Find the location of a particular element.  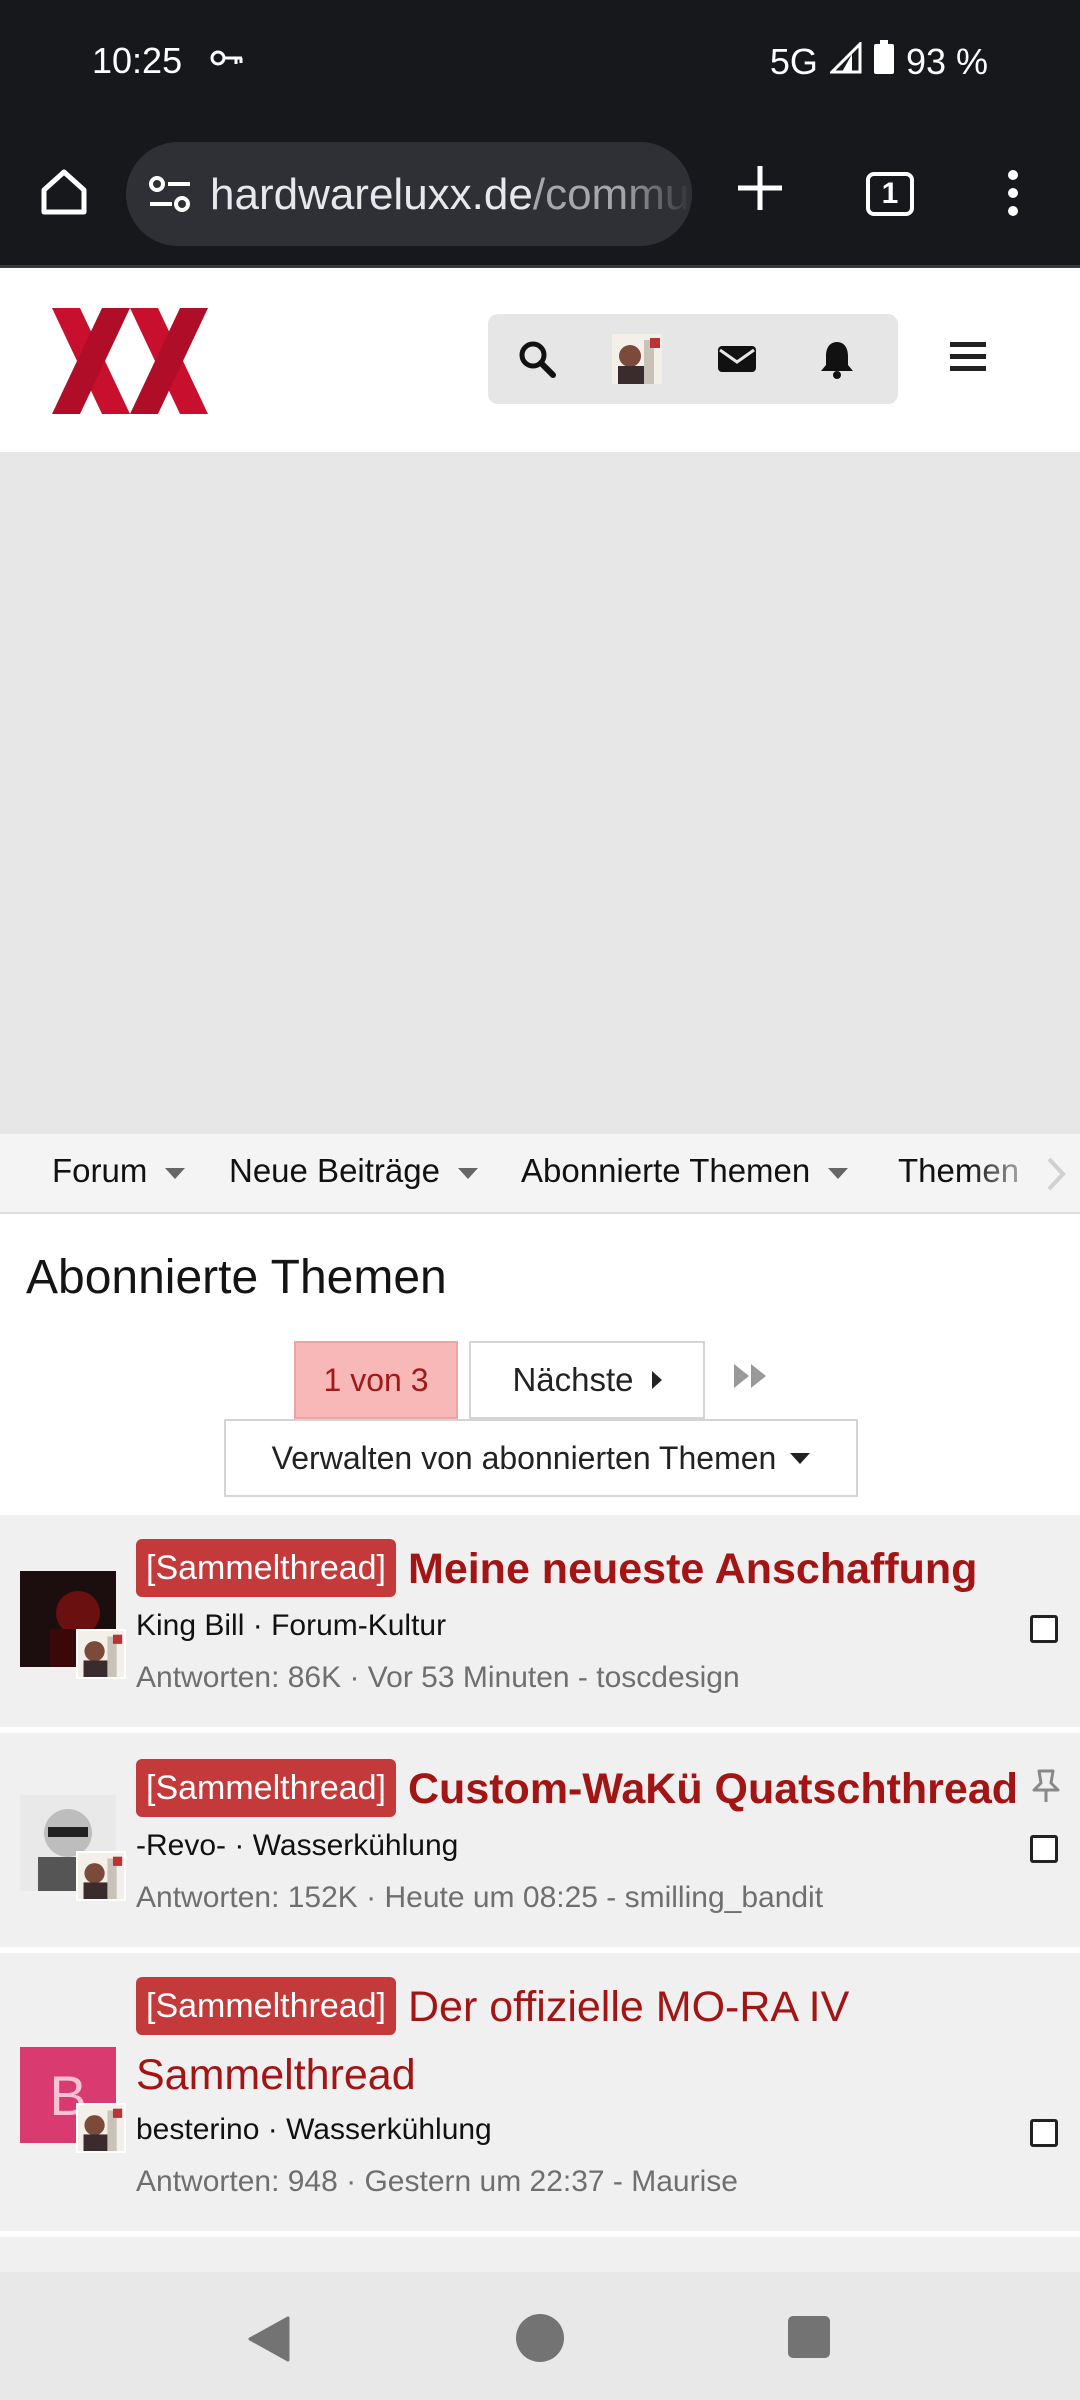

thread-meta: King Bill · Forum-Kultur is located at coordinates (291, 1625).